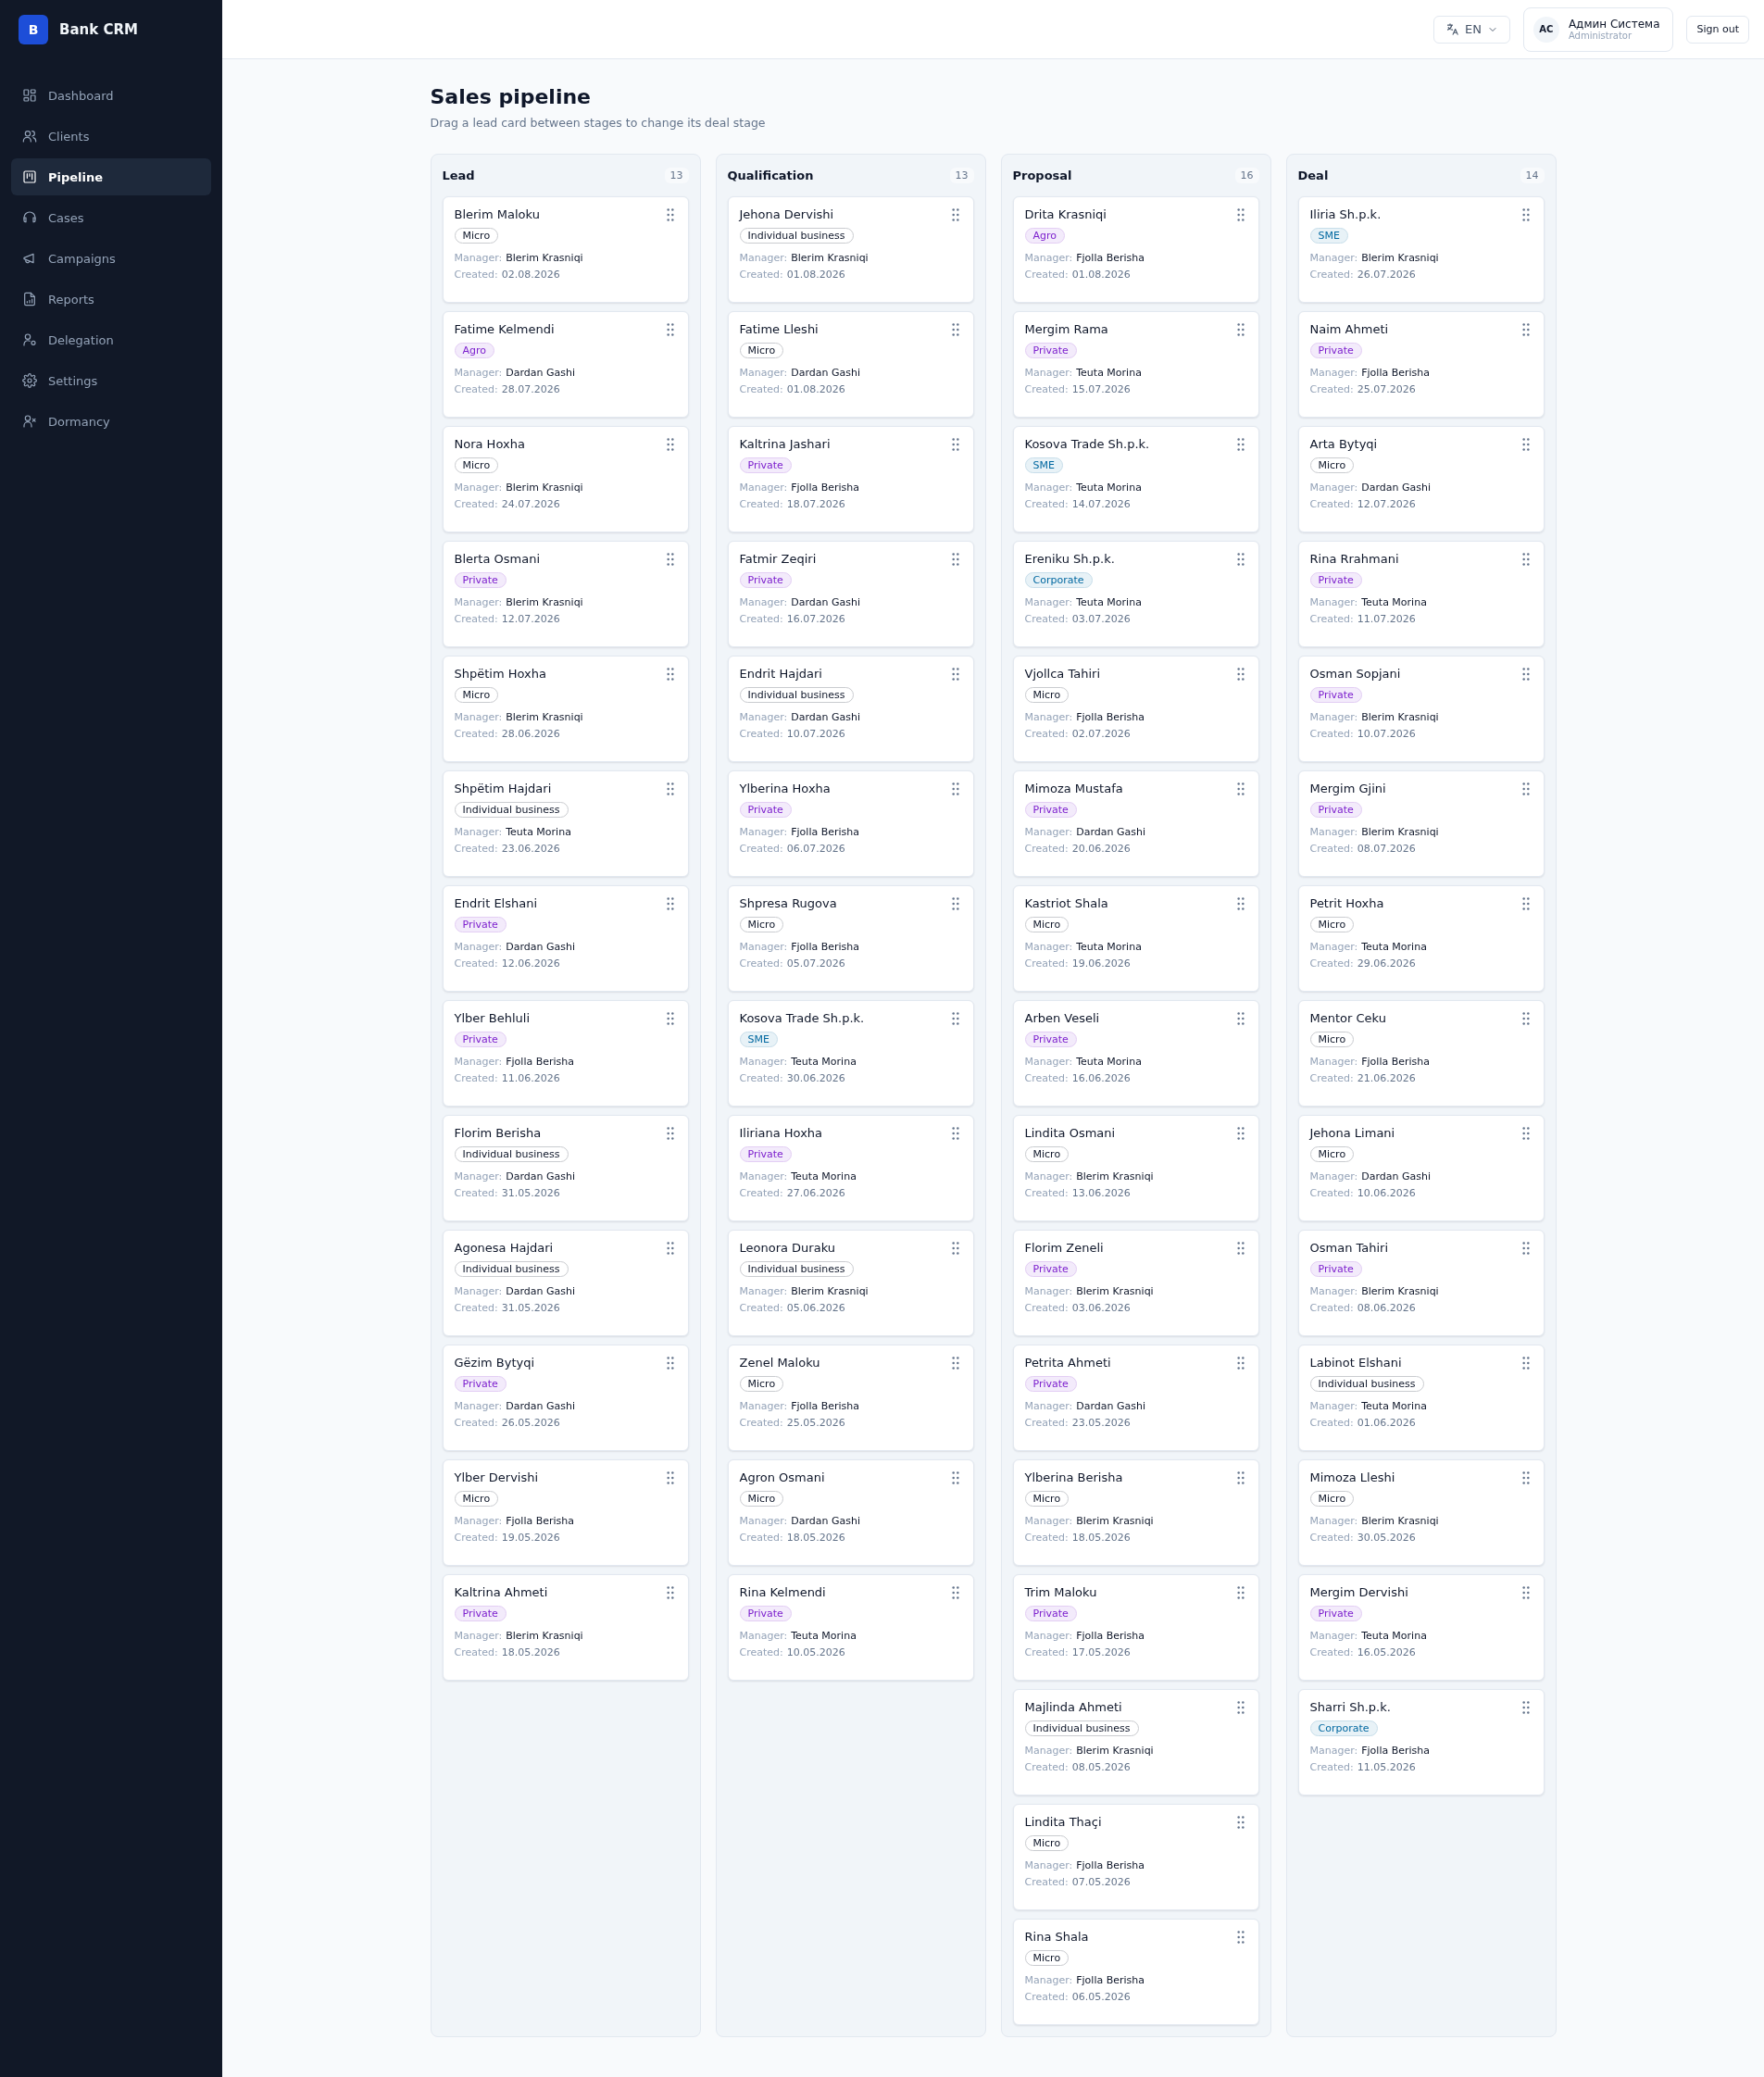 This screenshot has height=2077, width=1764. I want to click on created-date: Created: 11.05.2026, so click(1363, 1767).